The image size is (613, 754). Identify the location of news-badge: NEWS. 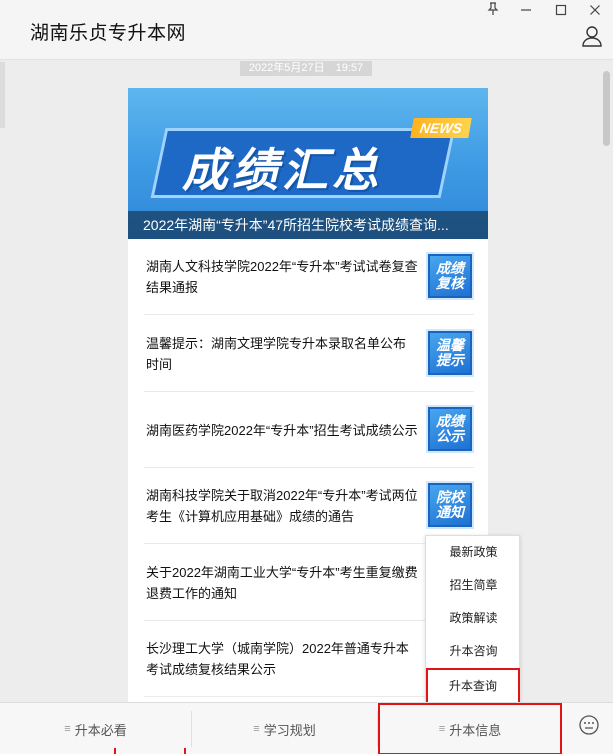
(441, 128).